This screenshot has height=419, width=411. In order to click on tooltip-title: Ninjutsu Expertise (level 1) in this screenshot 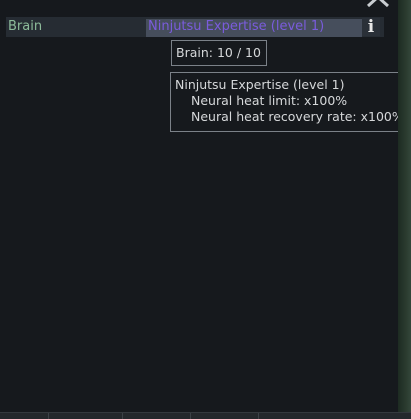, I will do `click(260, 84)`.